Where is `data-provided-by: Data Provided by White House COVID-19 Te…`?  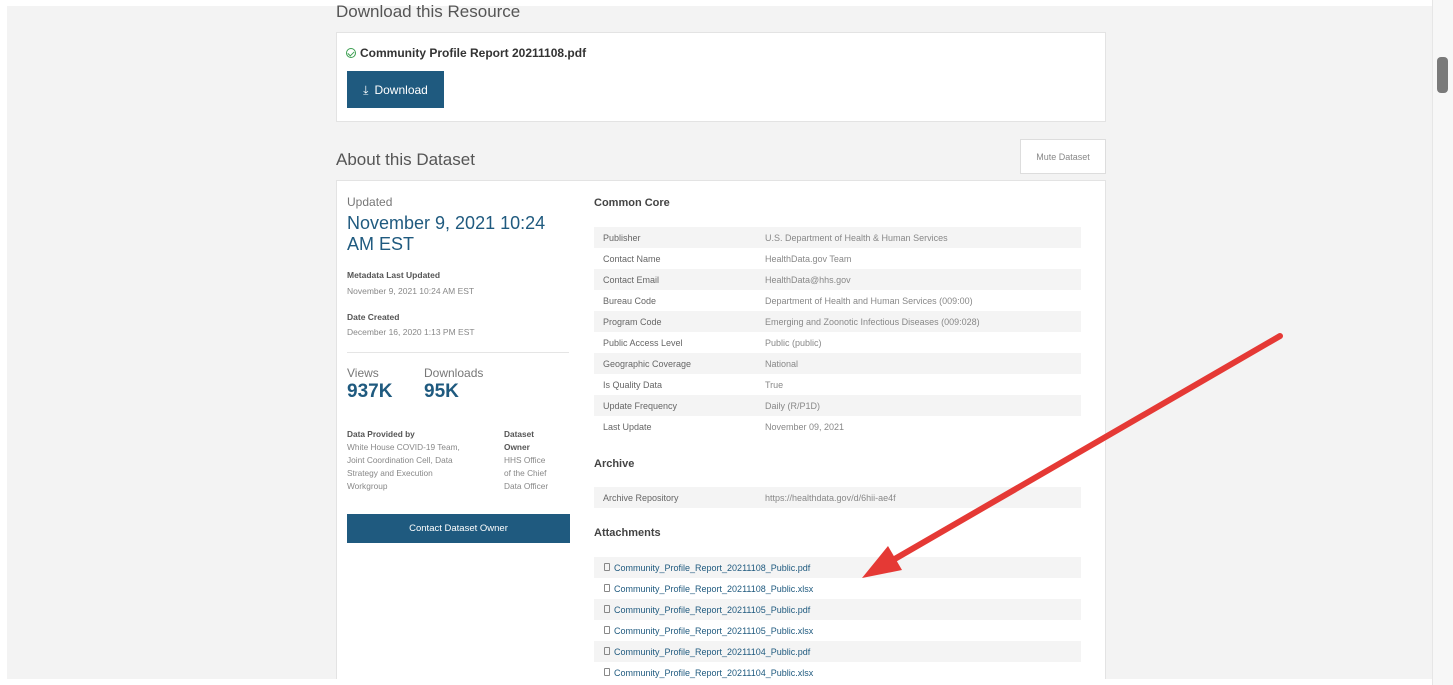
data-provided-by: Data Provided by White House COVID-19 Te… is located at coordinates (417, 460).